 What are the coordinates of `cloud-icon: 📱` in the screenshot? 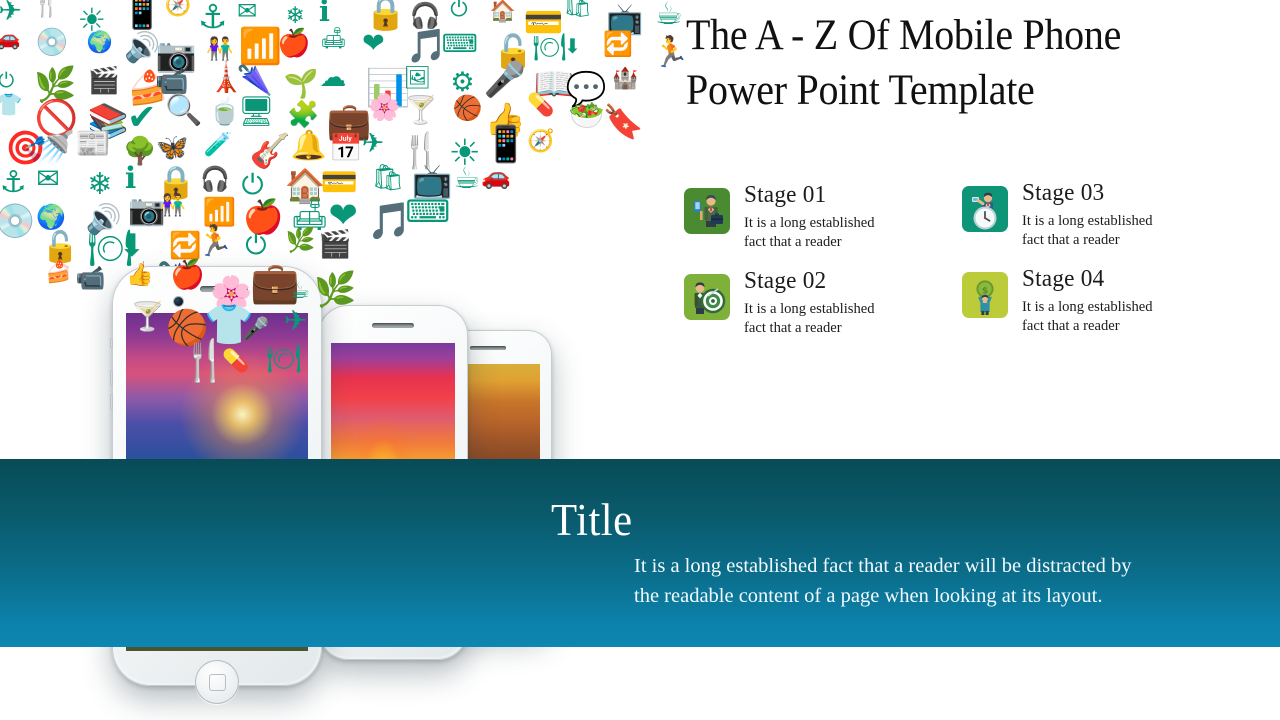 It's located at (142, 16).